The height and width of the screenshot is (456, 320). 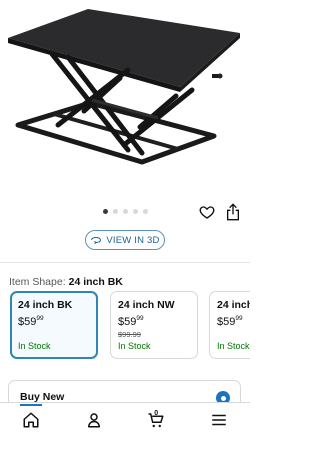 I want to click on item-shape-value: 24 inch BK, so click(x=95, y=282).